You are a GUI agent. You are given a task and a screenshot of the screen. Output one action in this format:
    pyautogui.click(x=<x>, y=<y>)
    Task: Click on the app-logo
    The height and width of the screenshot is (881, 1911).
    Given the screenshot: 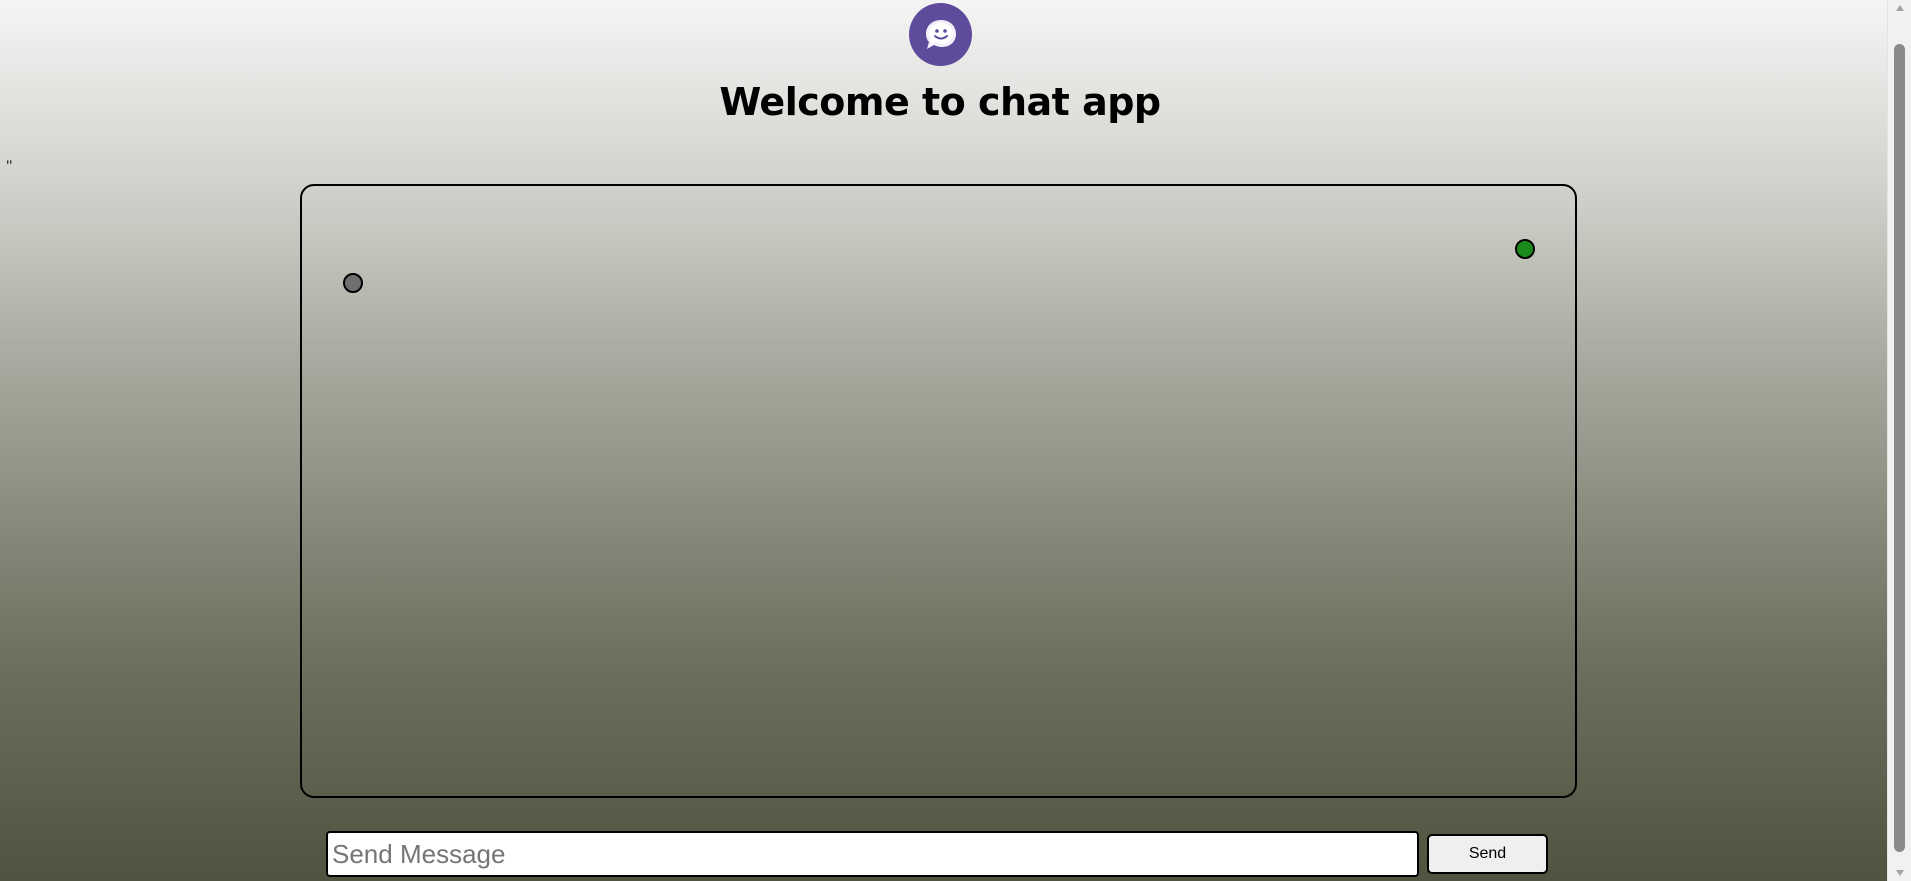 What is the action you would take?
    pyautogui.click(x=940, y=34)
    